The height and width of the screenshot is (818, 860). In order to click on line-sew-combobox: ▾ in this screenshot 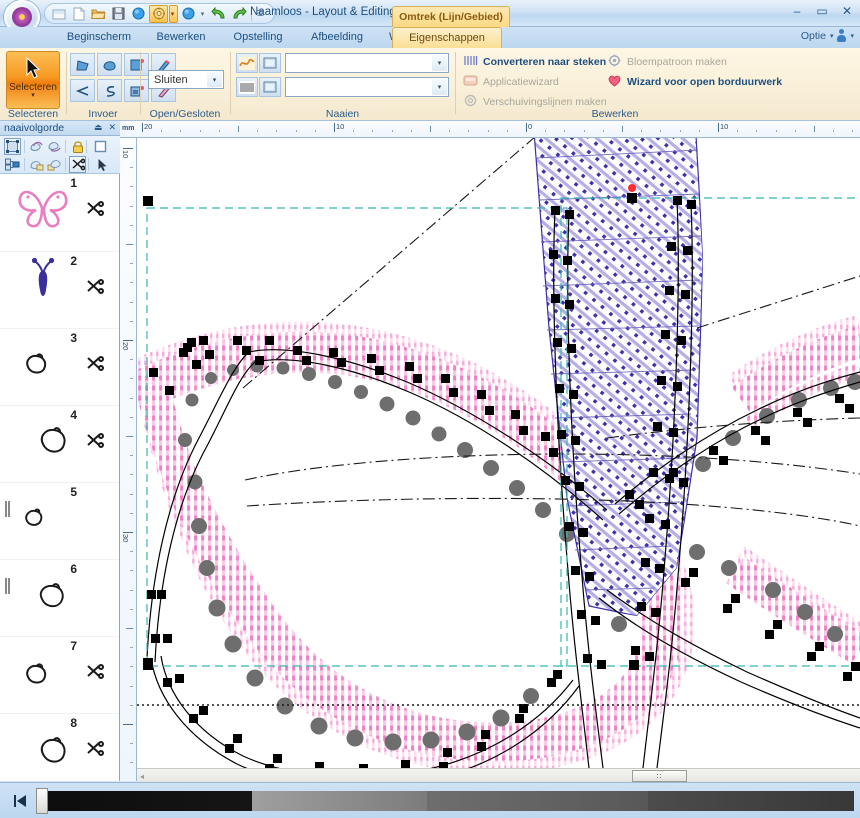, I will do `click(367, 63)`.